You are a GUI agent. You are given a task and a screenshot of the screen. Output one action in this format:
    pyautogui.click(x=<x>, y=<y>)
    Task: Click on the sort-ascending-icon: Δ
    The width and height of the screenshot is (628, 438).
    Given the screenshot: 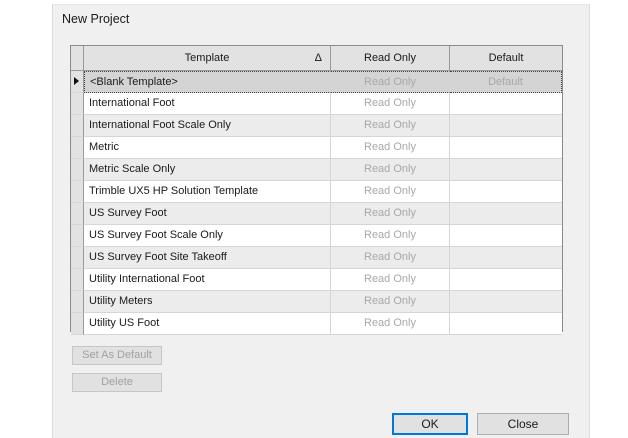 What is the action you would take?
    pyautogui.click(x=318, y=58)
    